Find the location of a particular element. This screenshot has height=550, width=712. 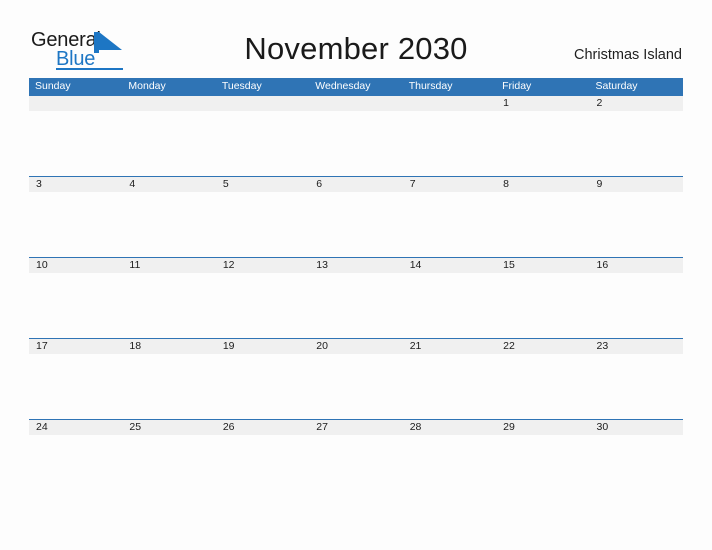

day-number: 19 is located at coordinates (262, 346).